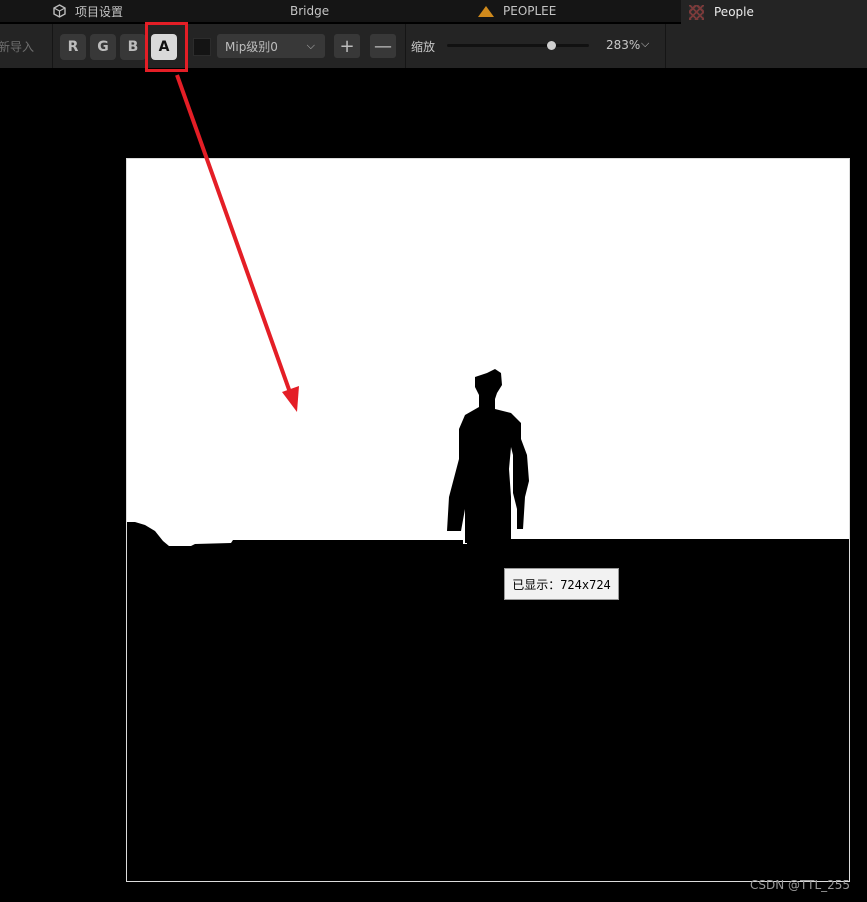 The width and height of the screenshot is (867, 902). What do you see at coordinates (800, 885) in the screenshot?
I see `watermark-text: CSDN @TTL_255` at bounding box center [800, 885].